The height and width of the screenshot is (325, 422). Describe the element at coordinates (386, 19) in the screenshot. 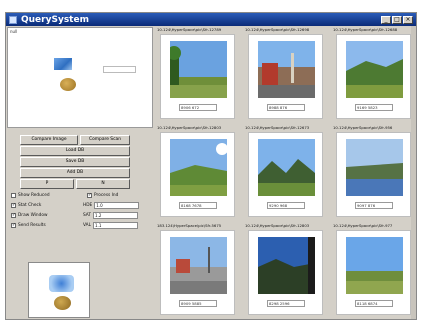

I see `minimize-button: _` at that location.